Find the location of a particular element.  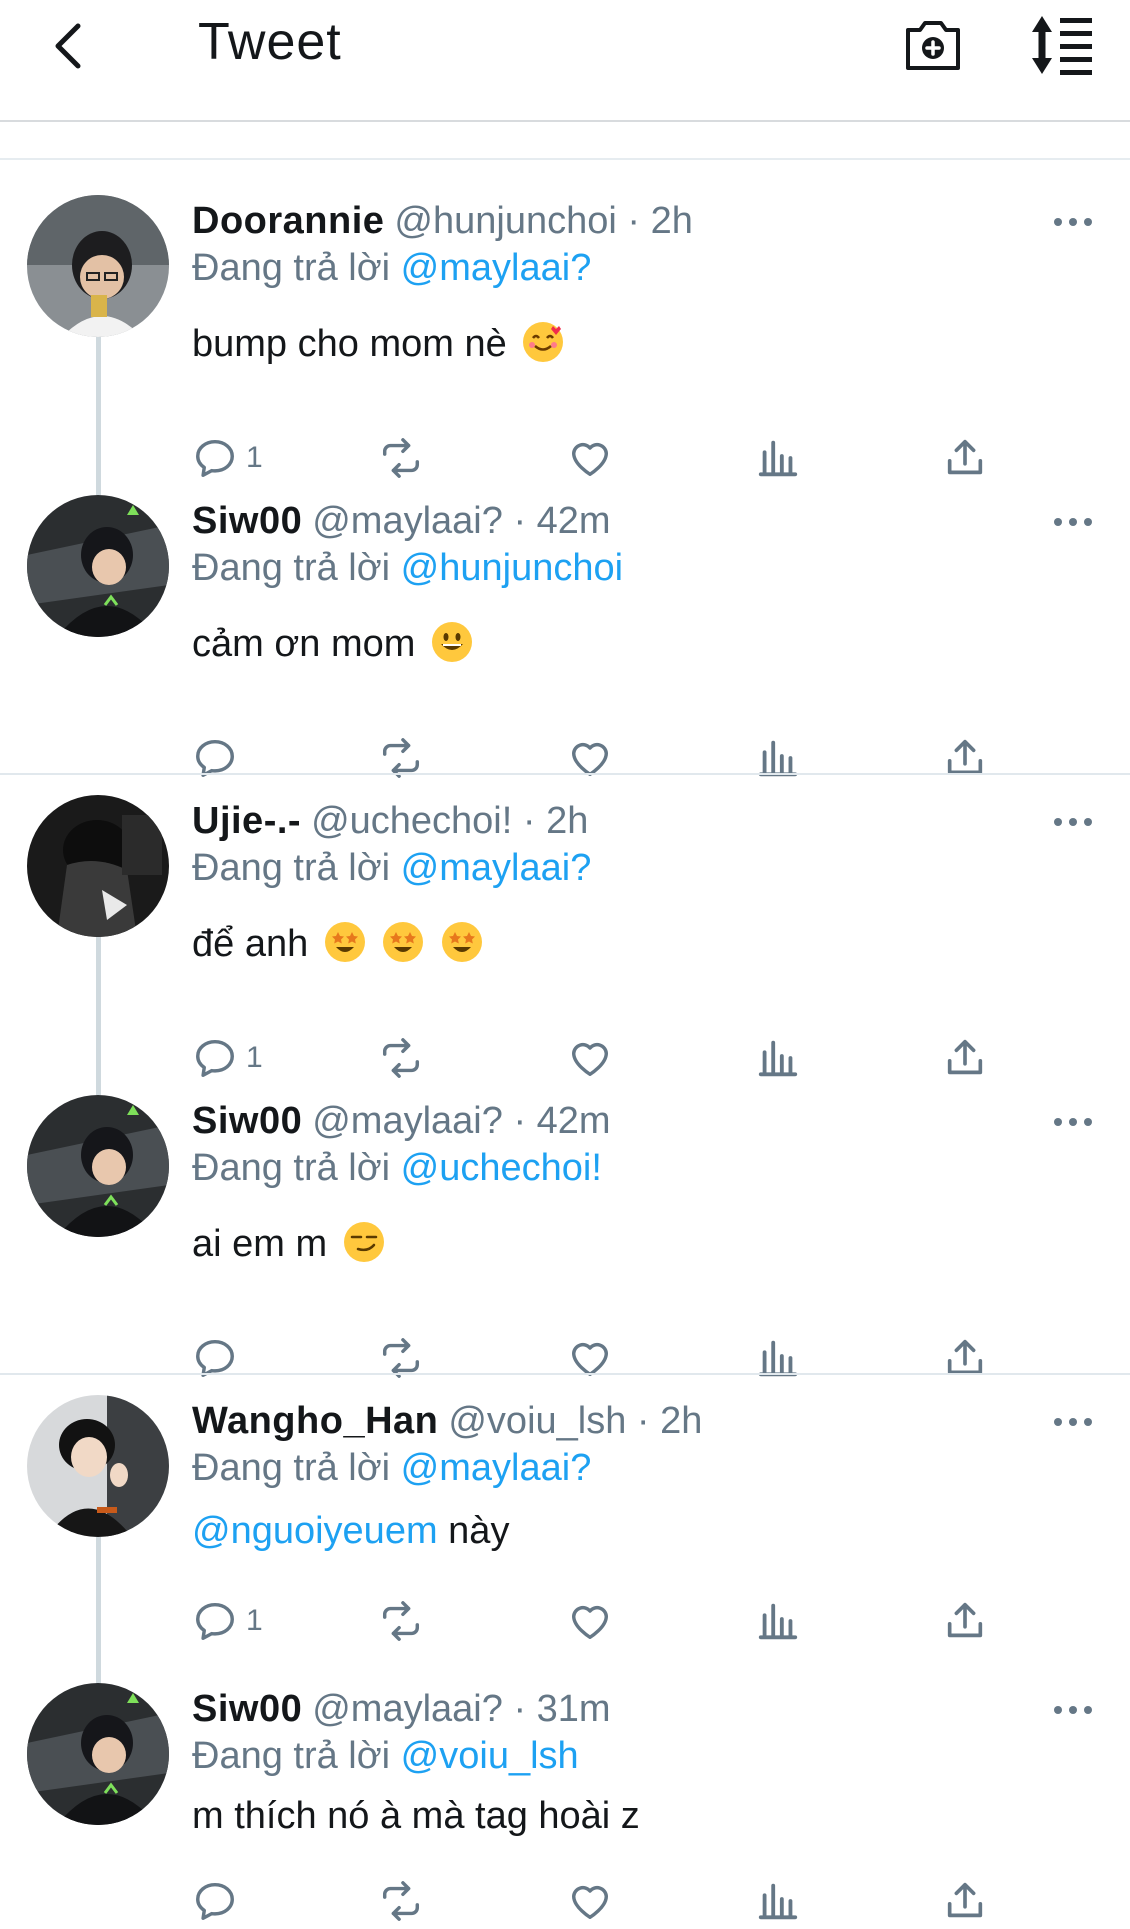

reply-mention: @uchechoi! is located at coordinates (501, 1168).